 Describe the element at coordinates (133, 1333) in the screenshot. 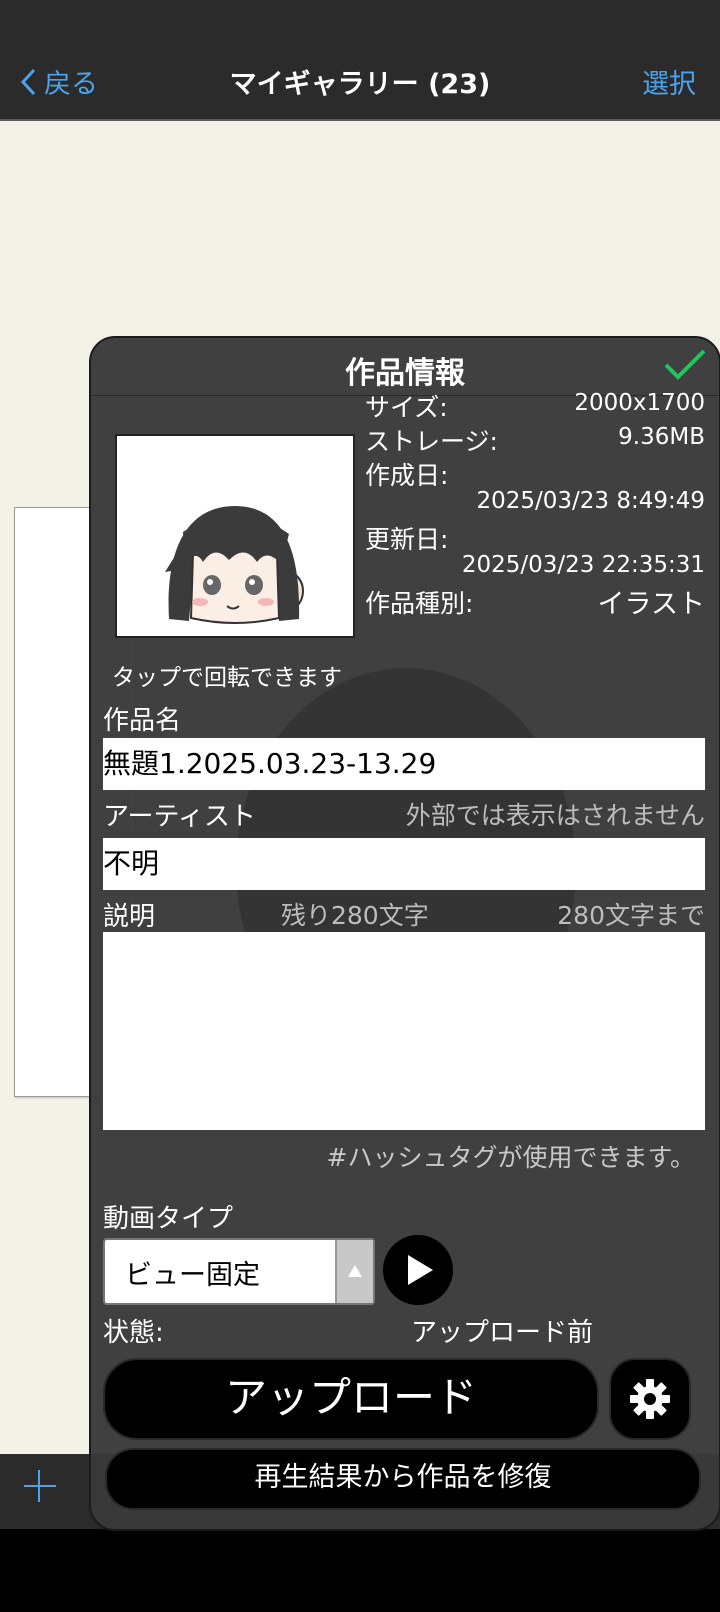

I see `status-label: 状態:` at that location.